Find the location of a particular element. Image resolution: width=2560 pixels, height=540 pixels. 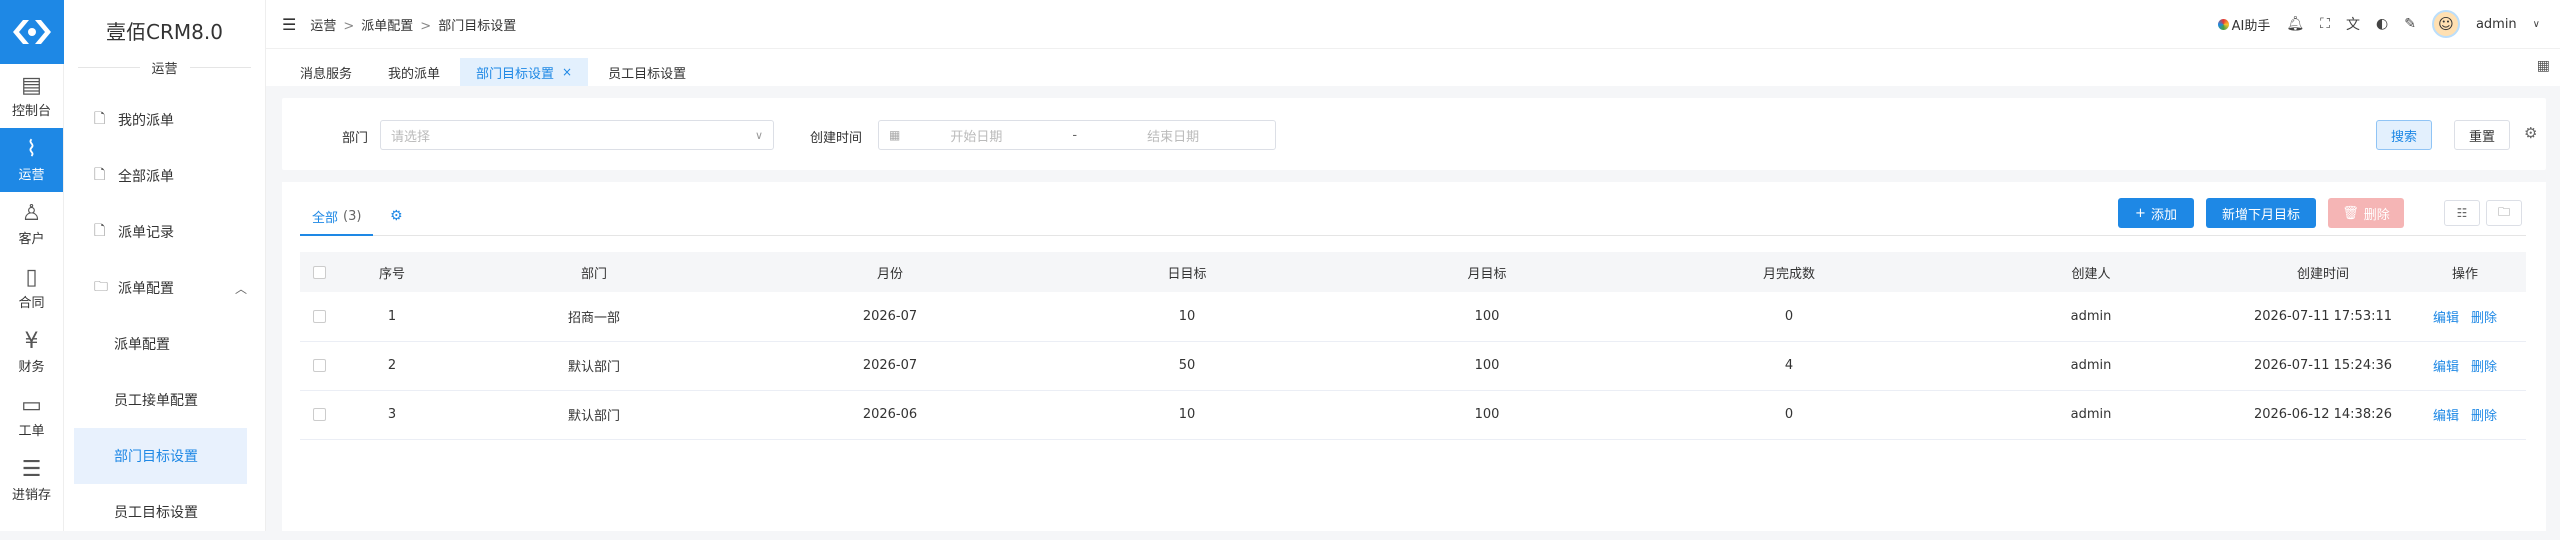

sidebar-subitem-dept-target: 部门目标设置 is located at coordinates (160, 456).